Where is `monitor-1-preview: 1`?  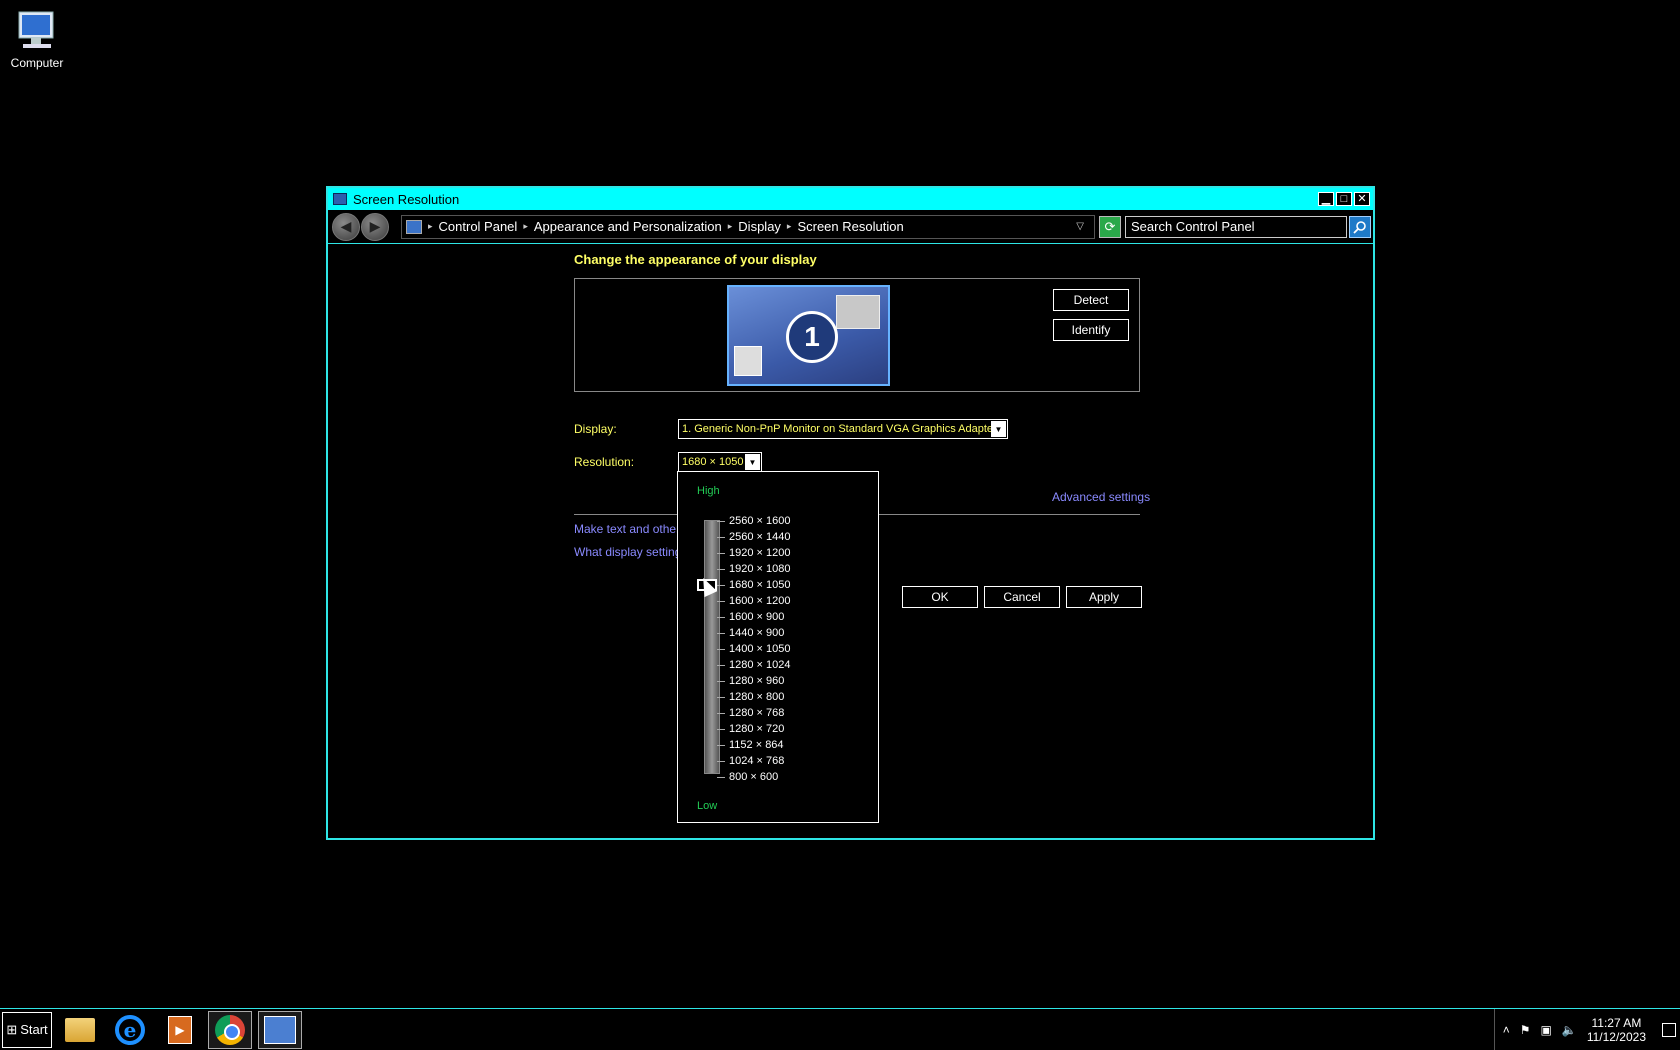 monitor-1-preview: 1 is located at coordinates (808, 335).